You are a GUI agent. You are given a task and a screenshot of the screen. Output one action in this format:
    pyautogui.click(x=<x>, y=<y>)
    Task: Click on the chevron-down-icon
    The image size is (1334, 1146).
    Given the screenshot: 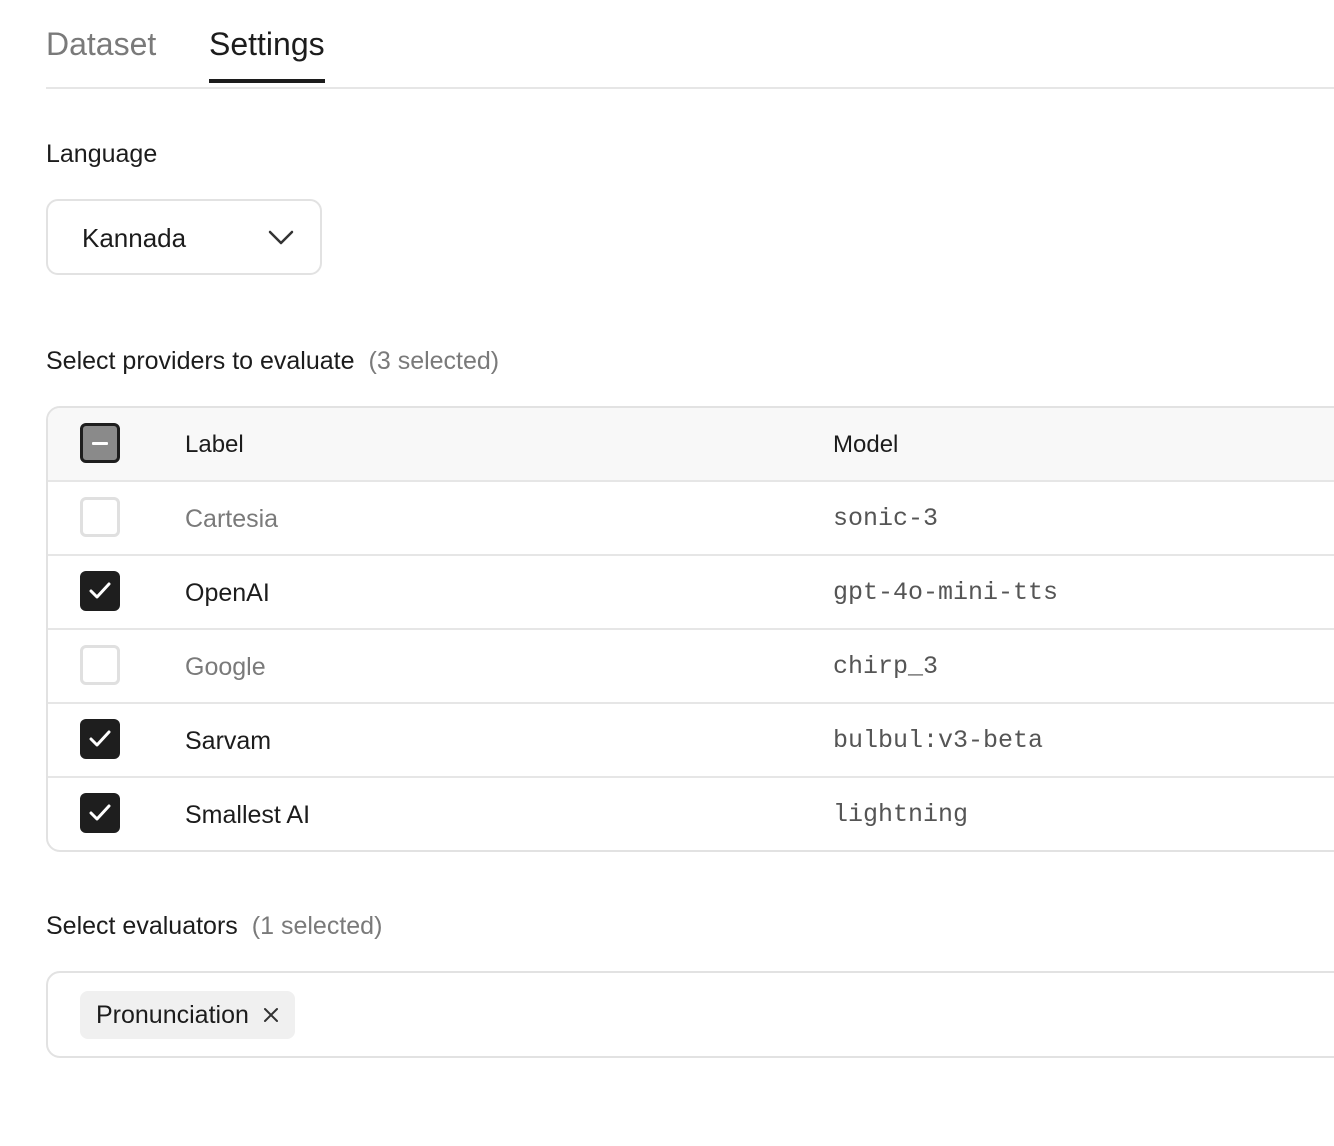 What is the action you would take?
    pyautogui.click(x=281, y=237)
    